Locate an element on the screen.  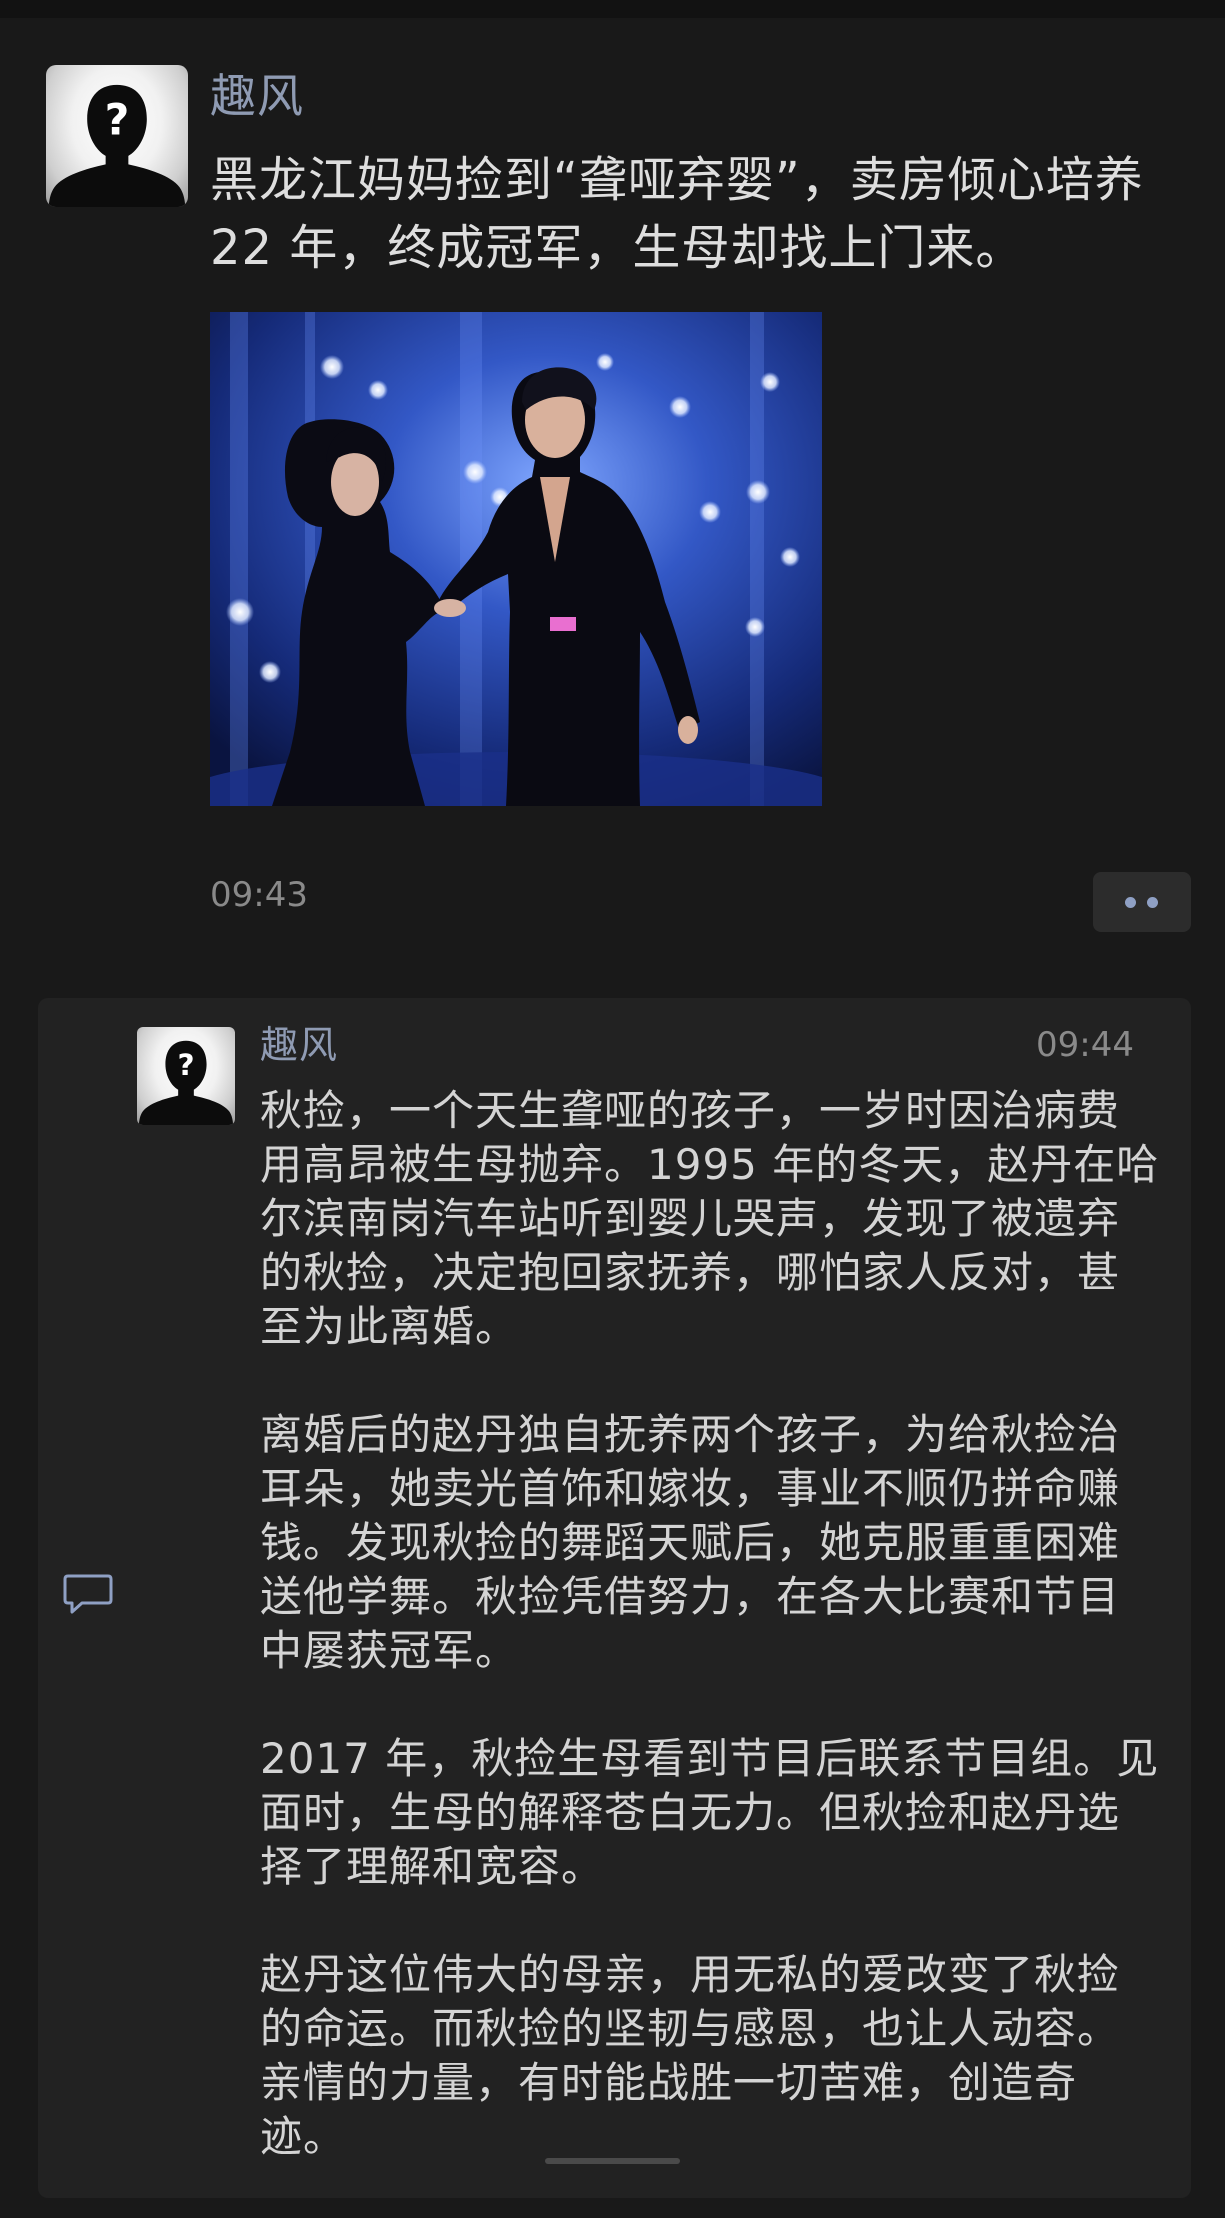
post-author-avatar: ? is located at coordinates (117, 136).